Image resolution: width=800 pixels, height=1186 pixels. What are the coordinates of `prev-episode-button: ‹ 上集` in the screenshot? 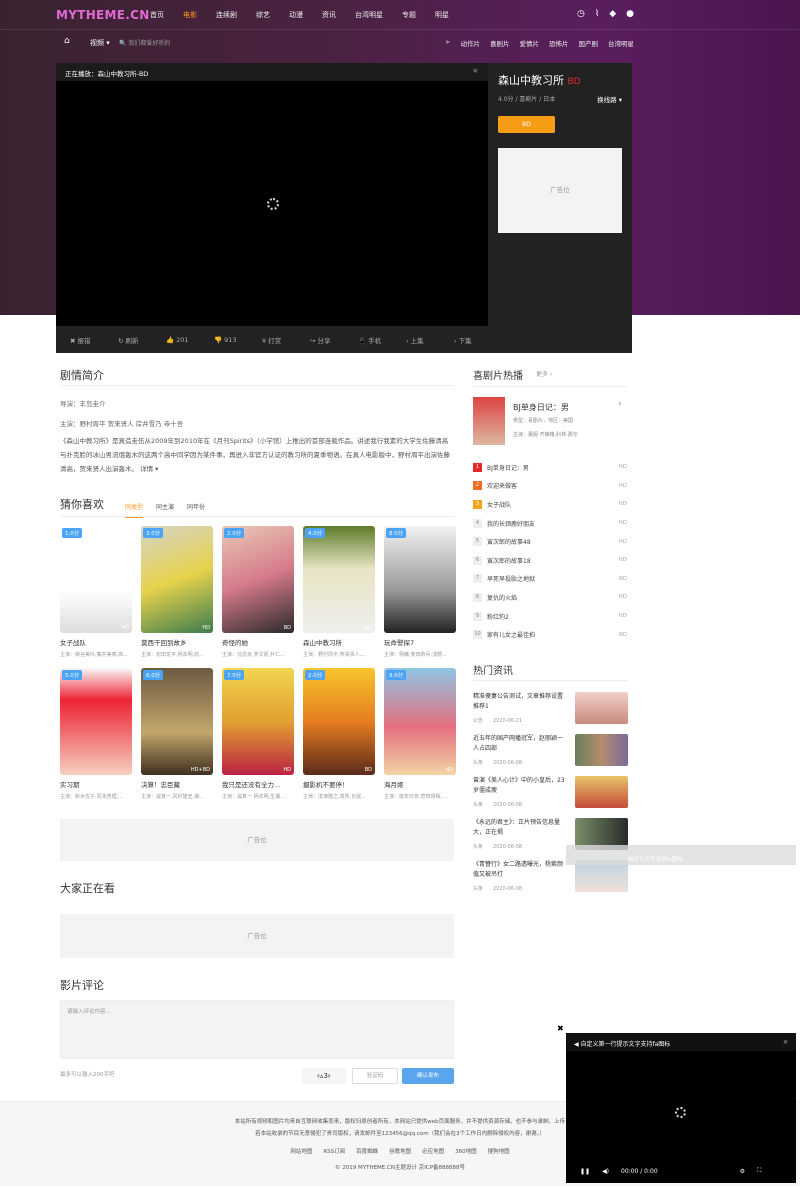 It's located at (430, 340).